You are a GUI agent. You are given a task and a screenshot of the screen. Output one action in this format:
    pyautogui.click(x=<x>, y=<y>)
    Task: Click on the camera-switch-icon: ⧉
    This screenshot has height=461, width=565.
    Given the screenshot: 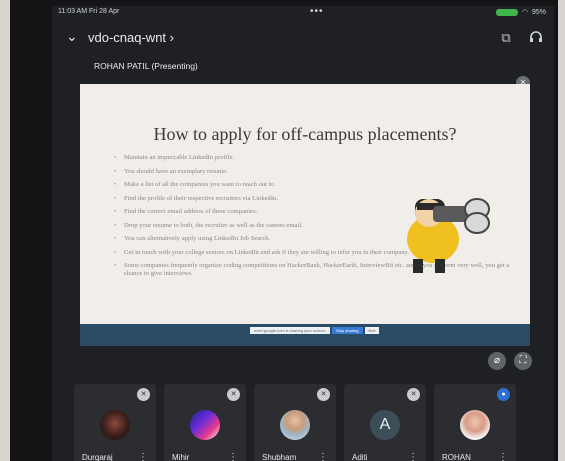 What is the action you would take?
    pyautogui.click(x=506, y=38)
    